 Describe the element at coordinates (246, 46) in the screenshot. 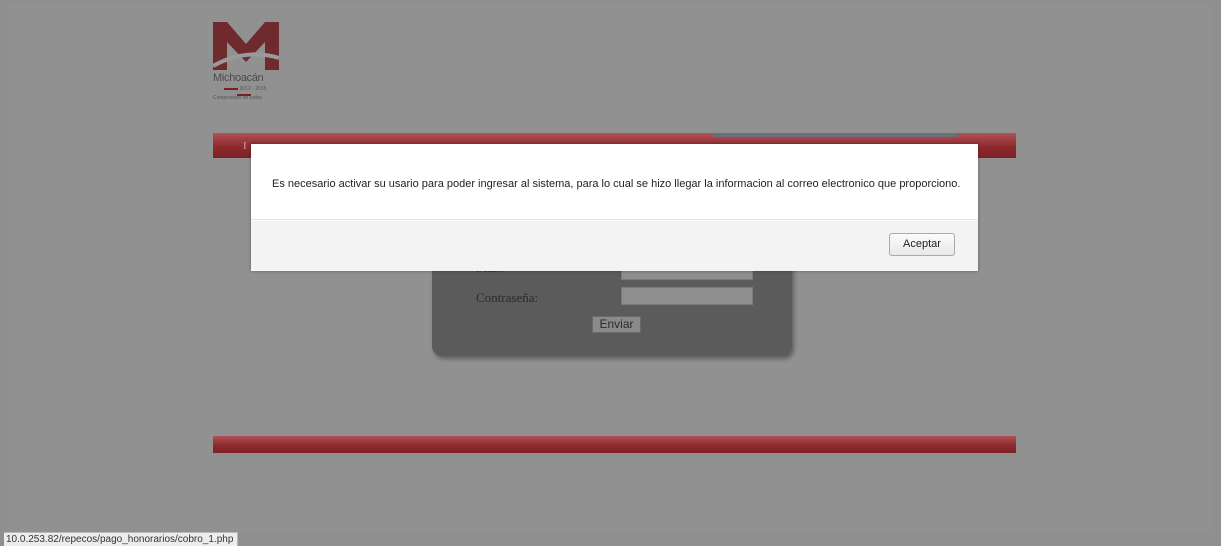

I see `logo-m-icon` at that location.